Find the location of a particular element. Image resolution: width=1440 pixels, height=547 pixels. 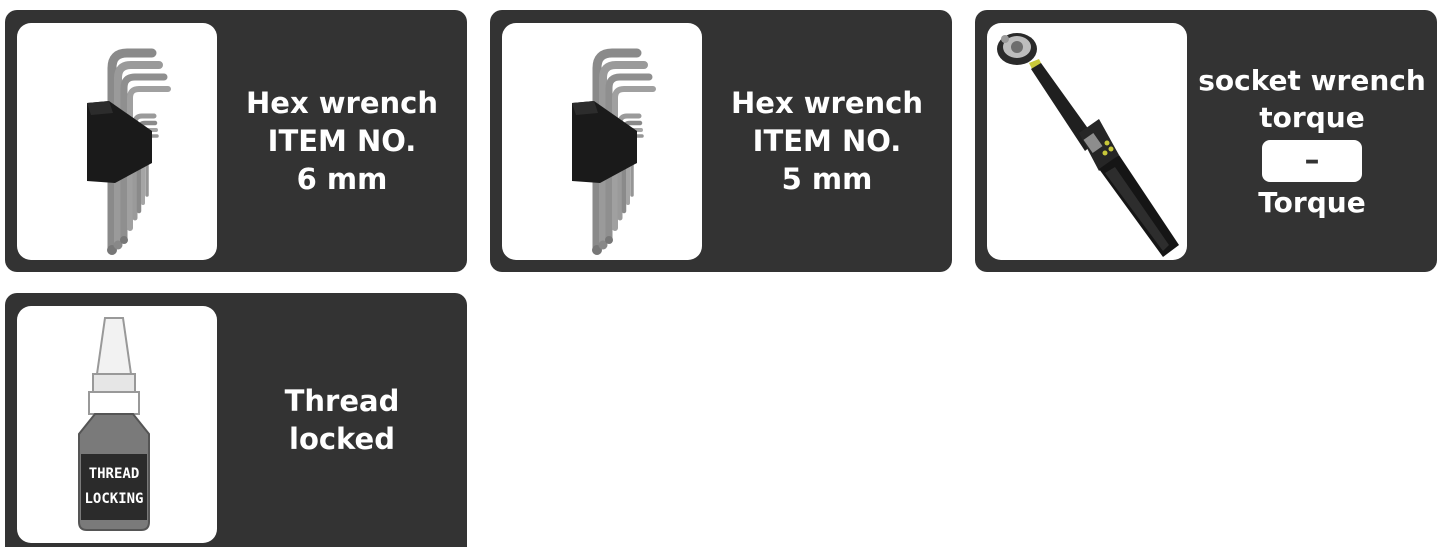

tool-name: Thread is located at coordinates (342, 401).